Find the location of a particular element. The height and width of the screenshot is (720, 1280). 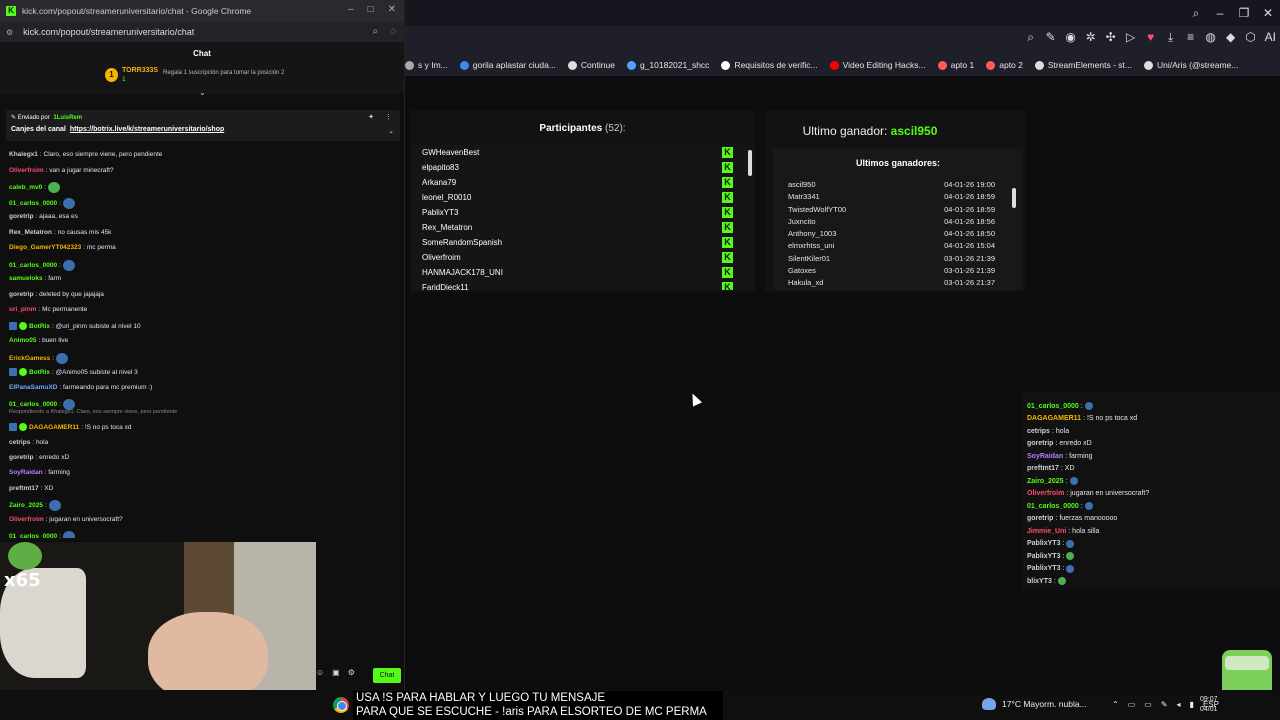

maximize-icon: ❐ is located at coordinates (1244, 13).